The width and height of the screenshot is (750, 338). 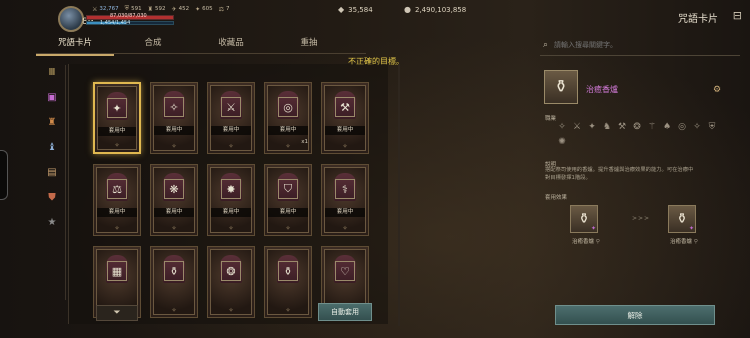 What do you see at coordinates (231, 271) in the screenshot?
I see `card-emblem-icon: ❂` at bounding box center [231, 271].